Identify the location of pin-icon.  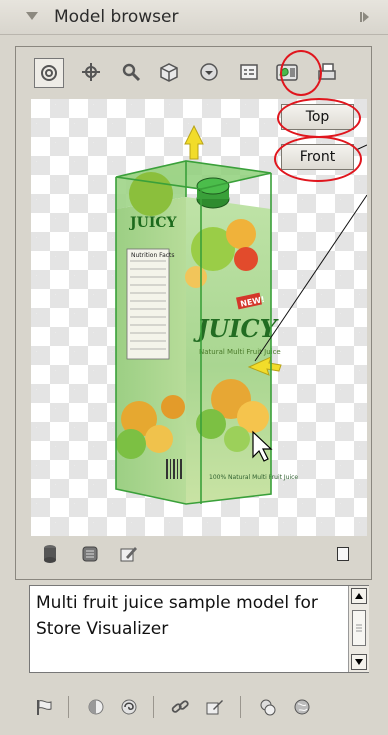
(364, 17).